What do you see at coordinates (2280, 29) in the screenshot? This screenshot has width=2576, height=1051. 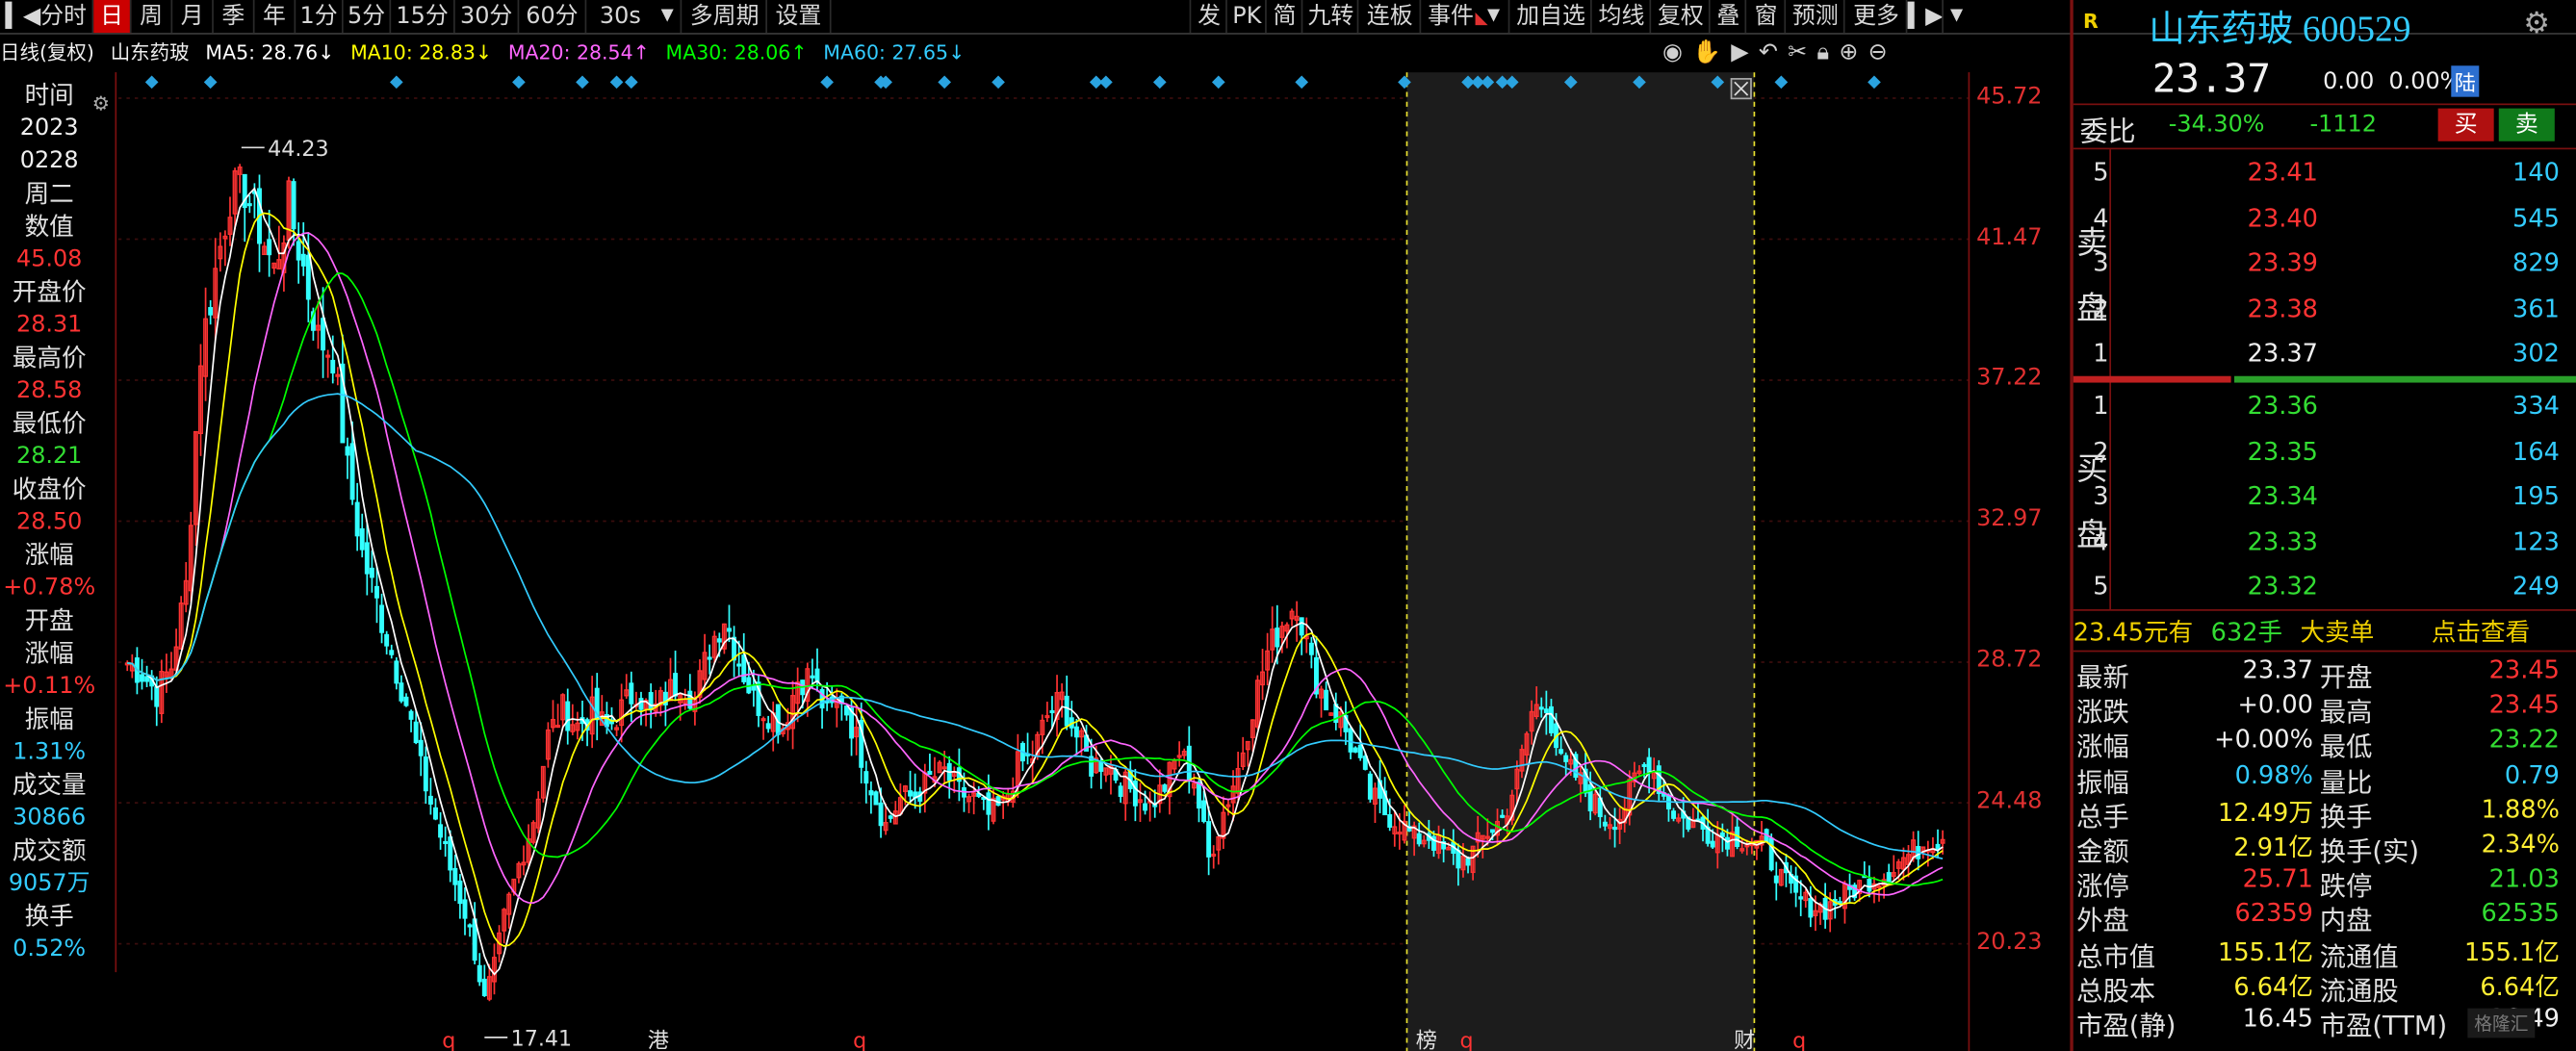 I see `stock-title: 山东药玻 600529` at bounding box center [2280, 29].